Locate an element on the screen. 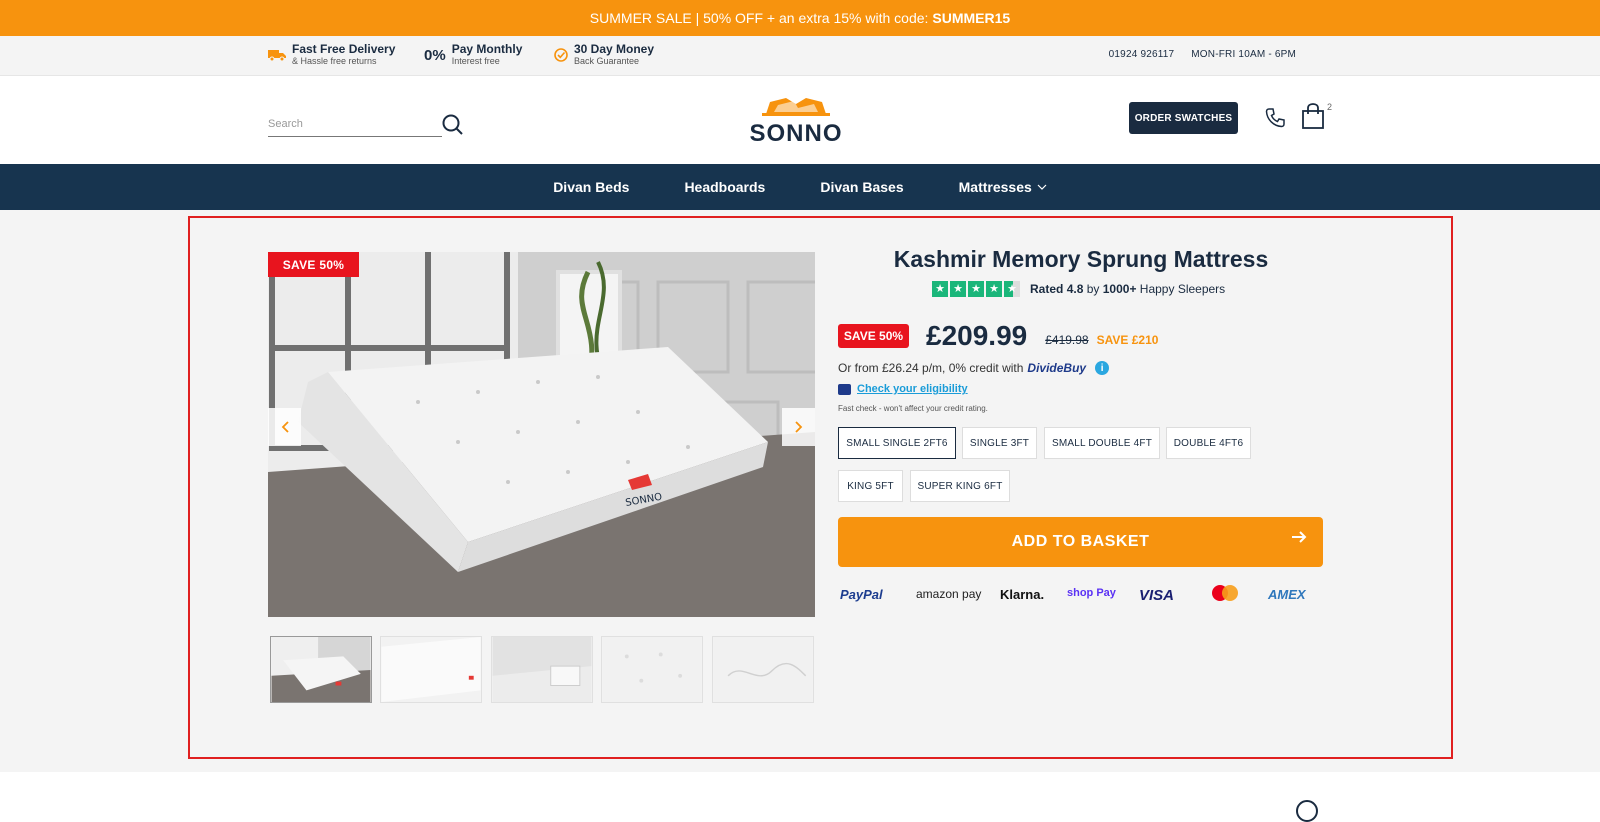  price-row: SAVE 50% £209.99 £419.98 SAVE £210 is located at coordinates (998, 336).